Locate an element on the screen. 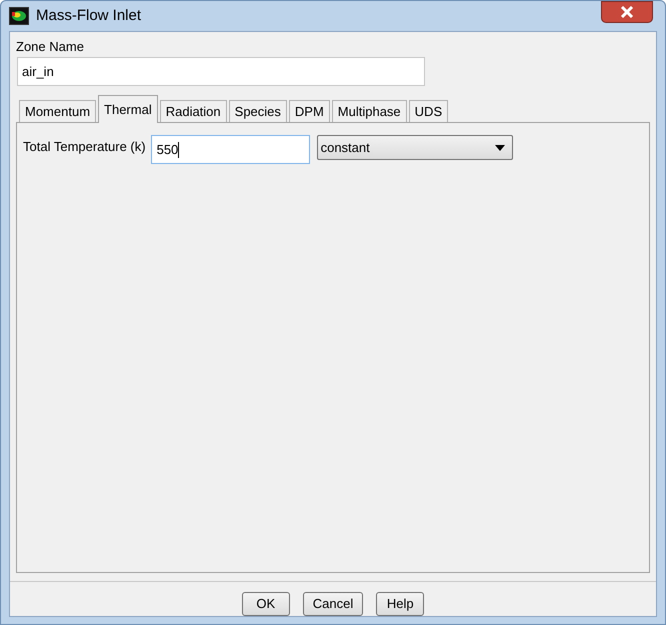  field-label: Total Temperature (k) is located at coordinates (84, 147).